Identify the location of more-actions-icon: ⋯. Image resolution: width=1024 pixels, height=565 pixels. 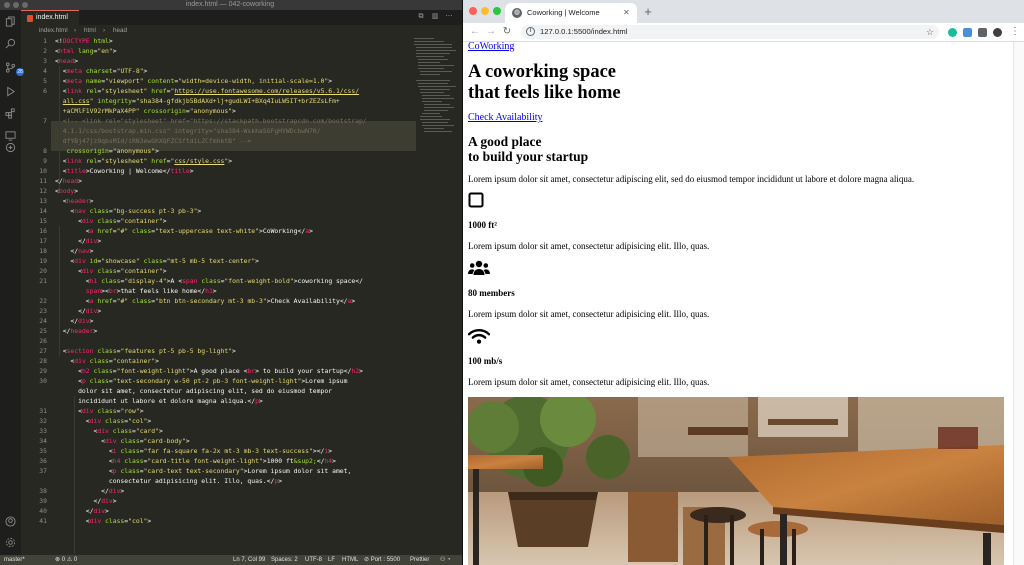
(449, 17).